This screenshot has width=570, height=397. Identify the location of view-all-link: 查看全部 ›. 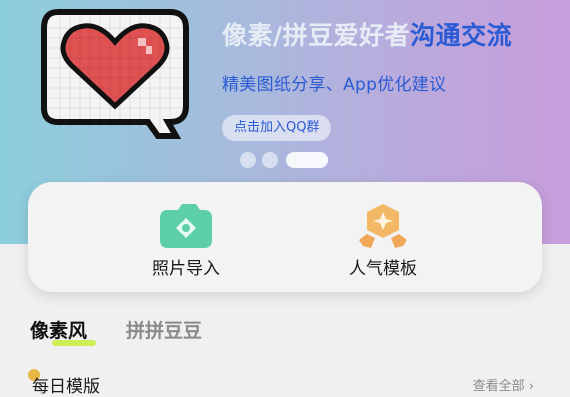
(503, 384).